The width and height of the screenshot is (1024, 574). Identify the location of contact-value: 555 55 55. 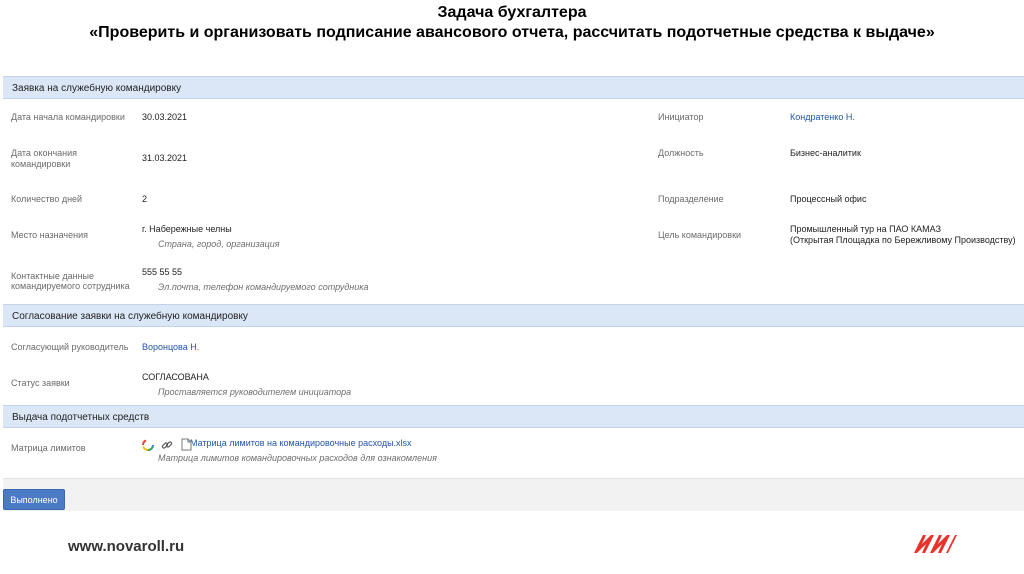
(162, 272).